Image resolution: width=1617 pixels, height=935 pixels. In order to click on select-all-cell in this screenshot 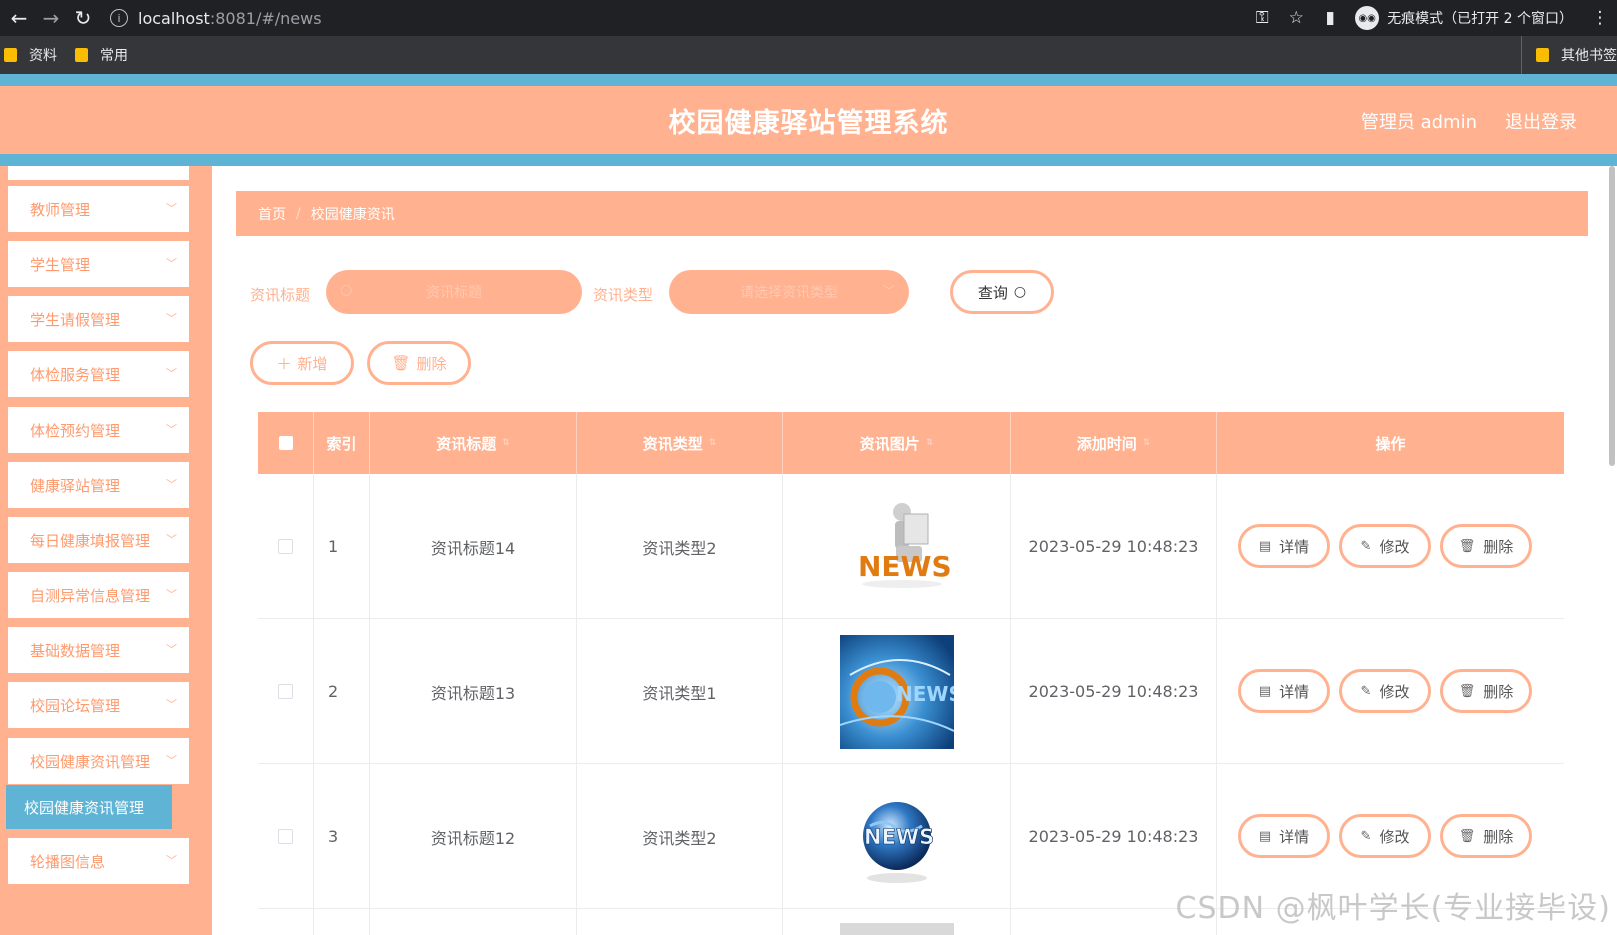, I will do `click(286, 443)`.